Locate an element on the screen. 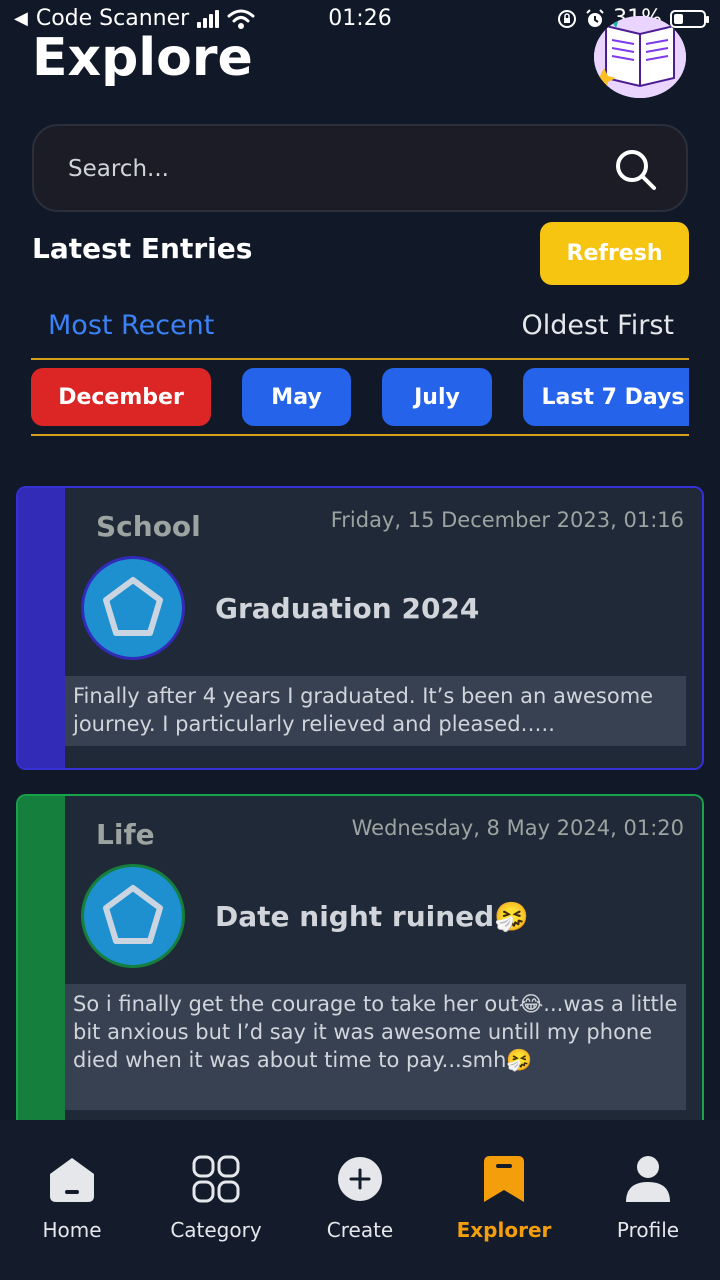  battery-icon is located at coordinates (689, 18).